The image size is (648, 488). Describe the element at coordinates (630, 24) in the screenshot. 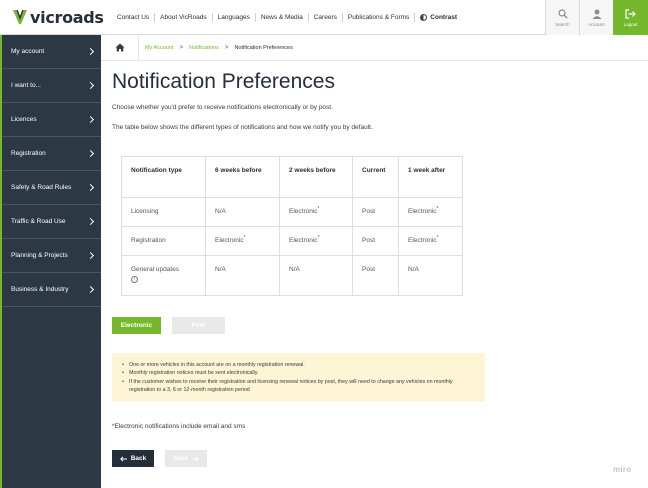

I see `logout-label: Logout` at that location.